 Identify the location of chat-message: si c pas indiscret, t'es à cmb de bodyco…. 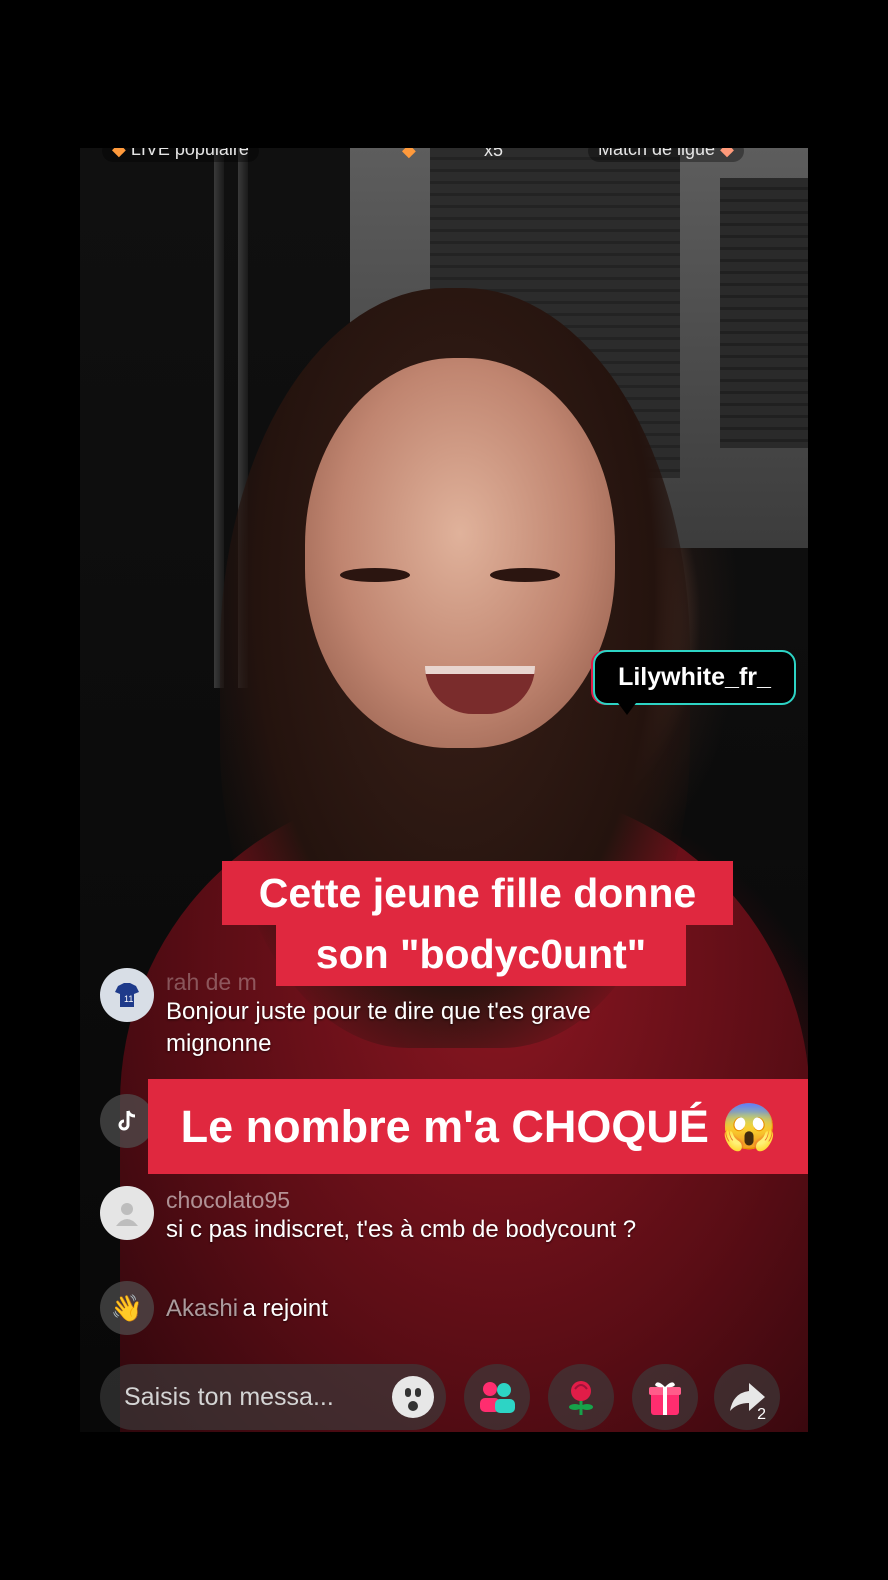
(401, 1229).